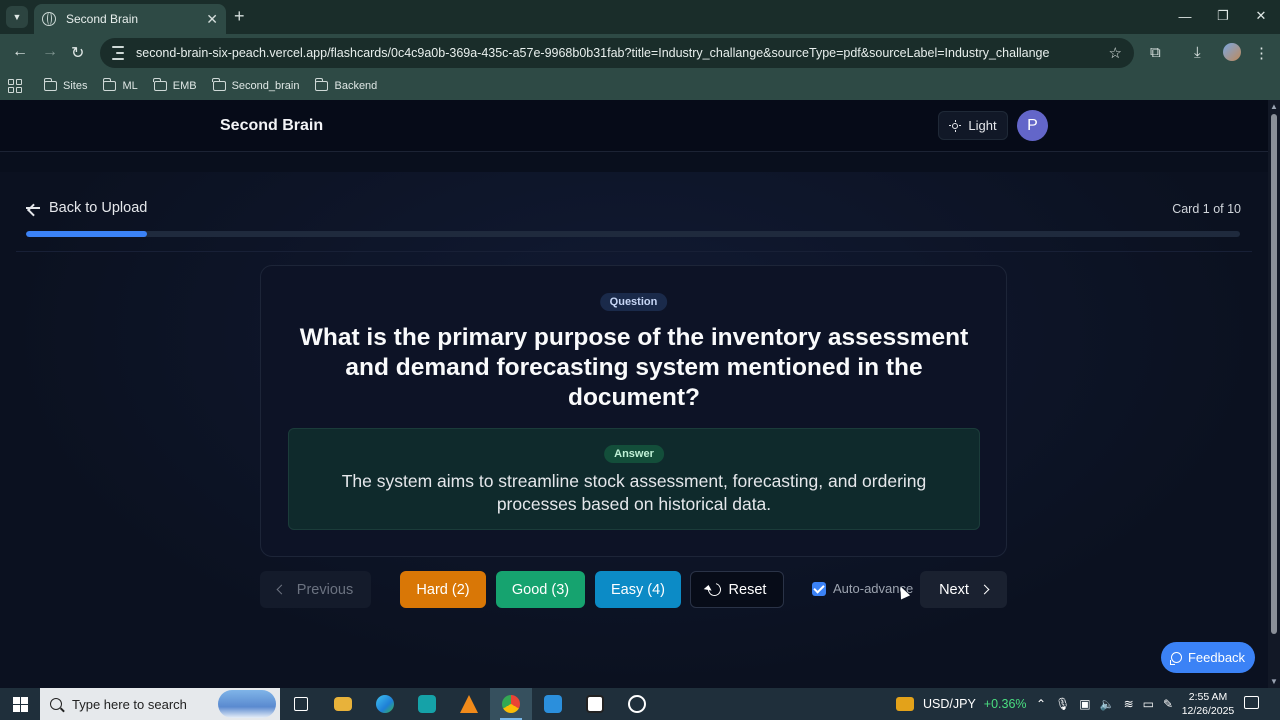 The height and width of the screenshot is (720, 1280). I want to click on system-tray: ⌃ 🎙 ▣ 🔈 ≋ ▭ ✎, so click(1104, 704).